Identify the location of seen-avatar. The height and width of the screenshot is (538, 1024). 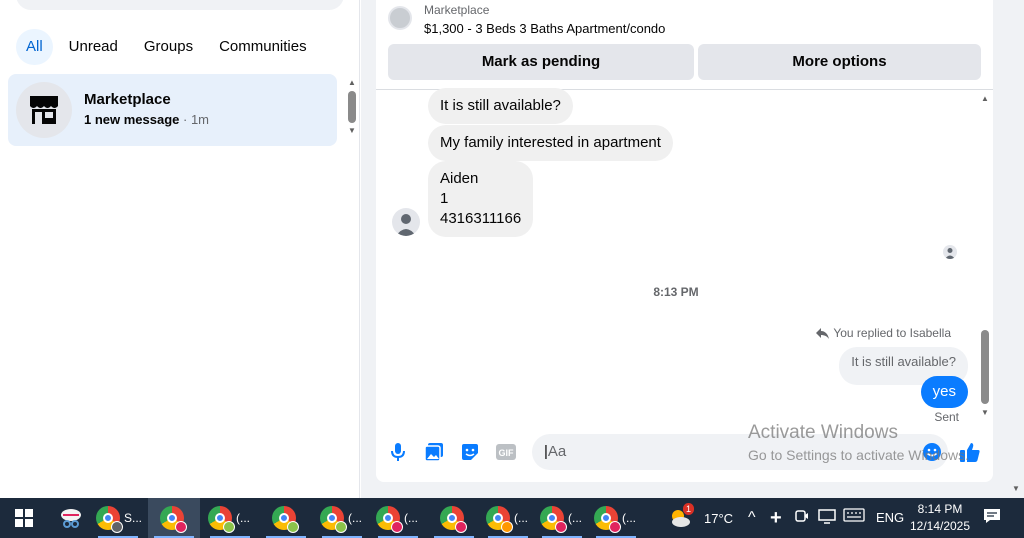
(950, 252).